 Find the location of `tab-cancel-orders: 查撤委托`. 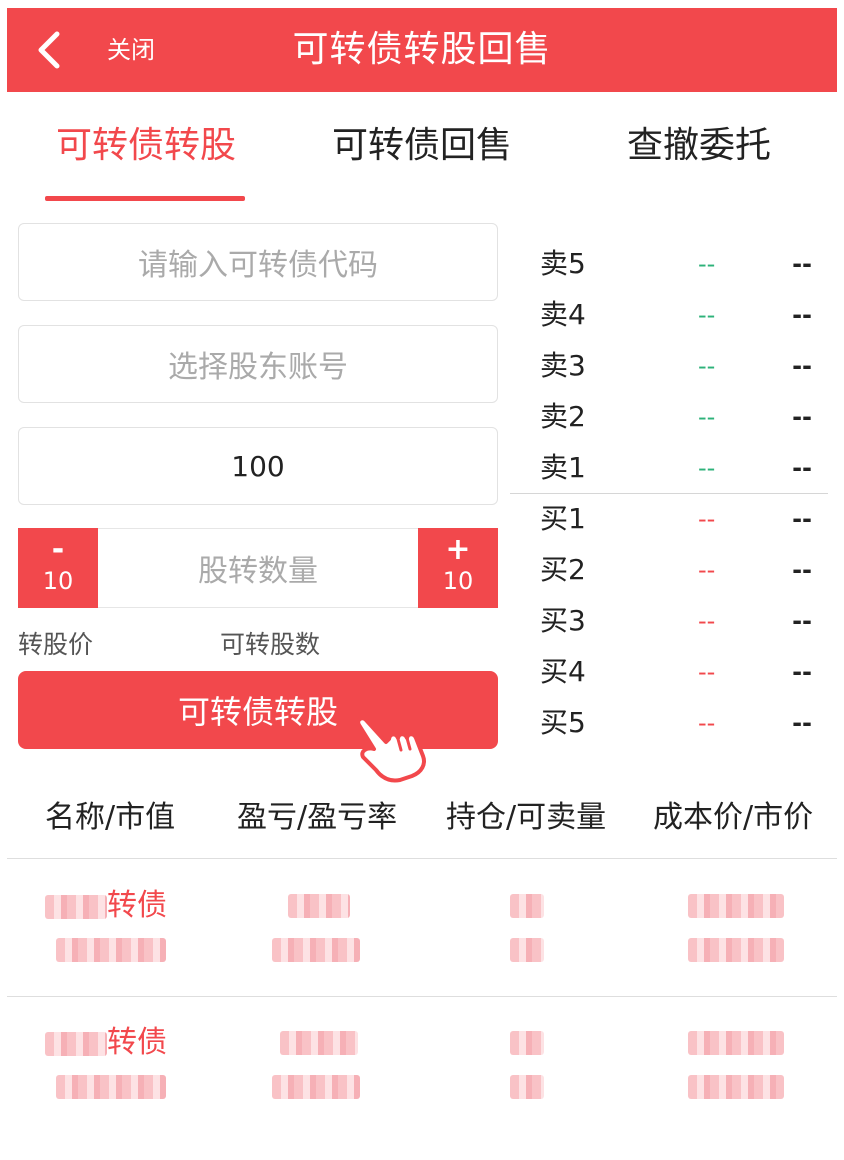

tab-cancel-orders: 查撤委托 is located at coordinates (699, 146).